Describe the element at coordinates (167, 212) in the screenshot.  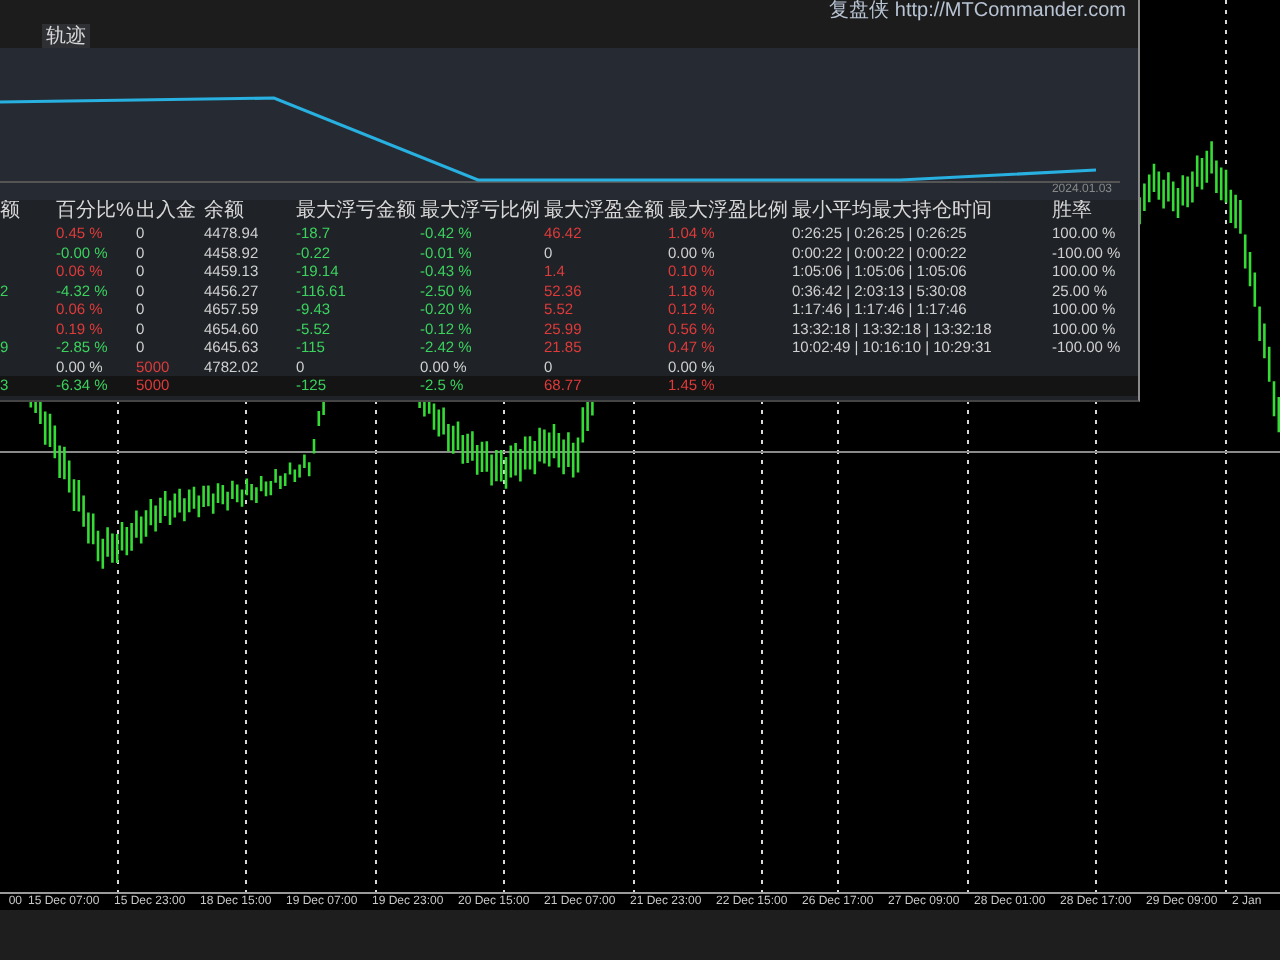
I see `column-header: 出入金` at that location.